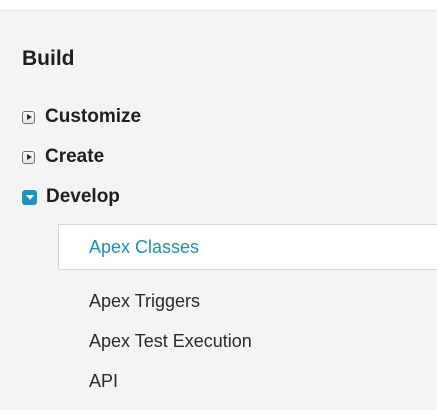 The width and height of the screenshot is (437, 410). I want to click on nav-item-label: Develop, so click(83, 196).